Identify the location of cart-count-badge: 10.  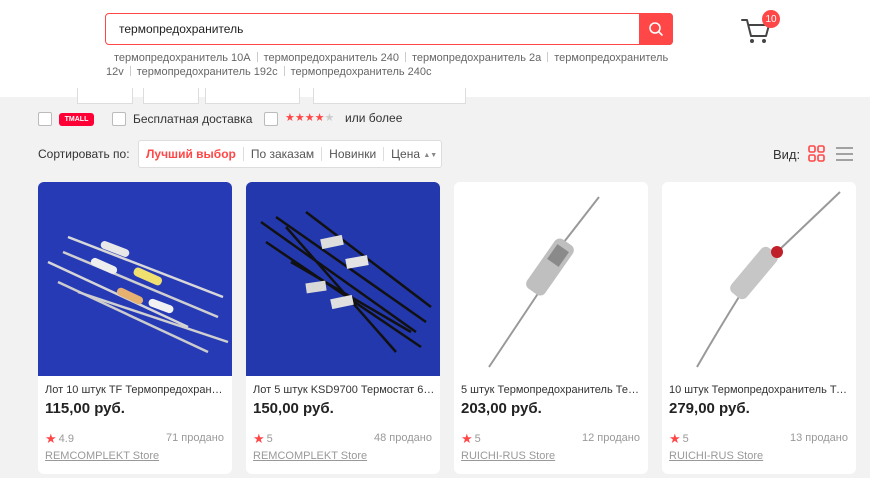
(771, 19).